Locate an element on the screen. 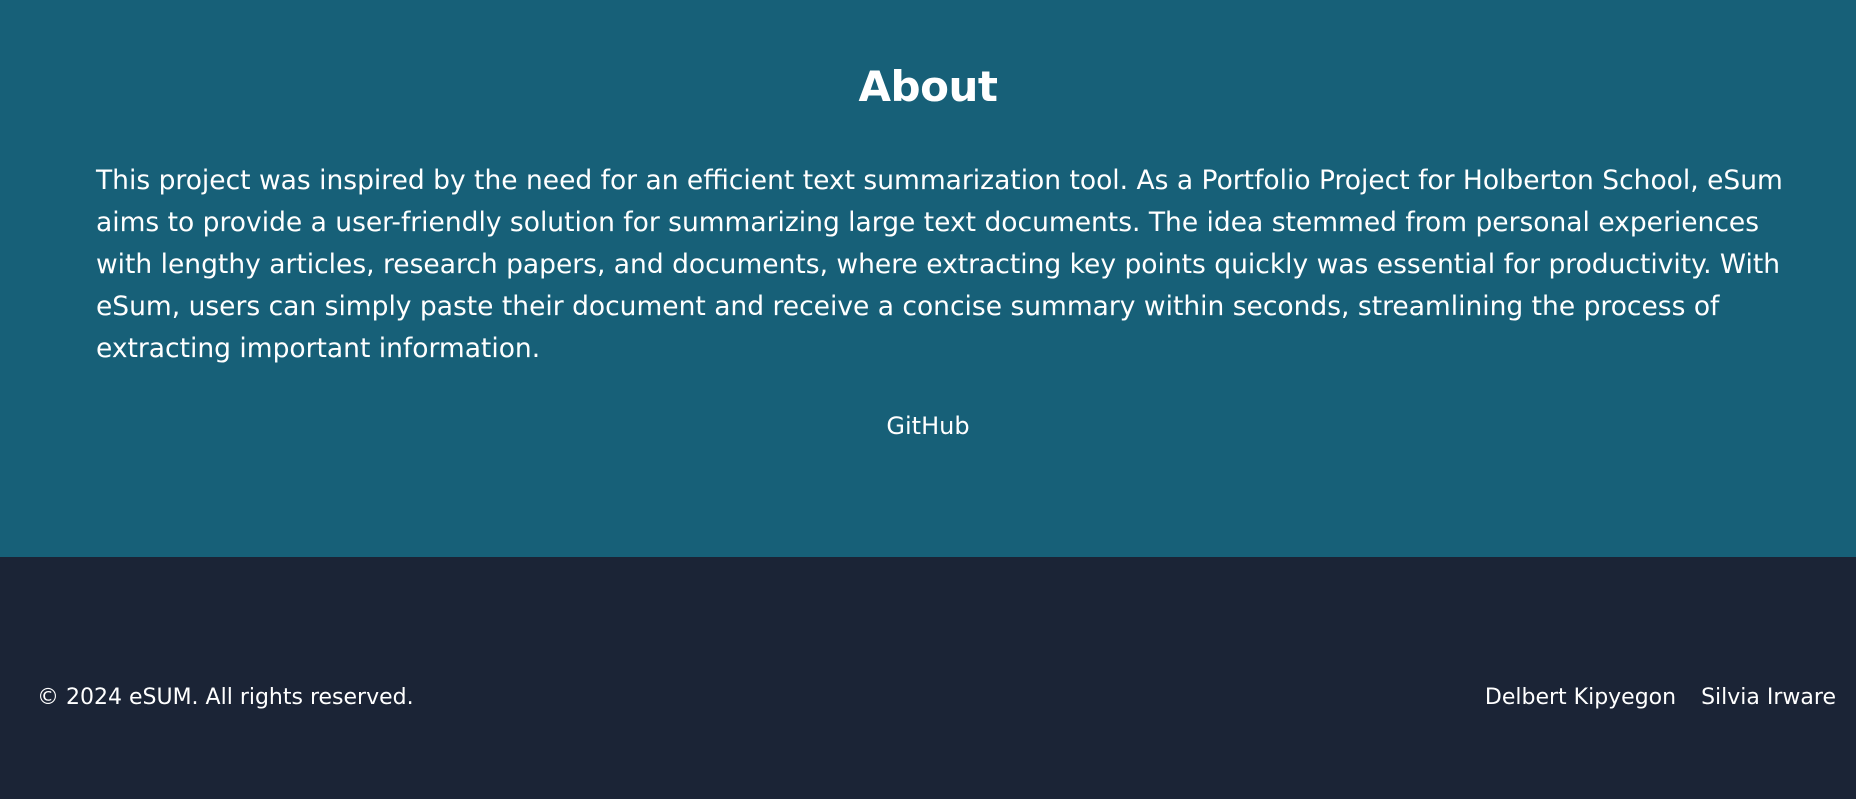 The image size is (1856, 799). author-link-delbert-kipyegon: Delbert Kipyegon is located at coordinates (1580, 698).